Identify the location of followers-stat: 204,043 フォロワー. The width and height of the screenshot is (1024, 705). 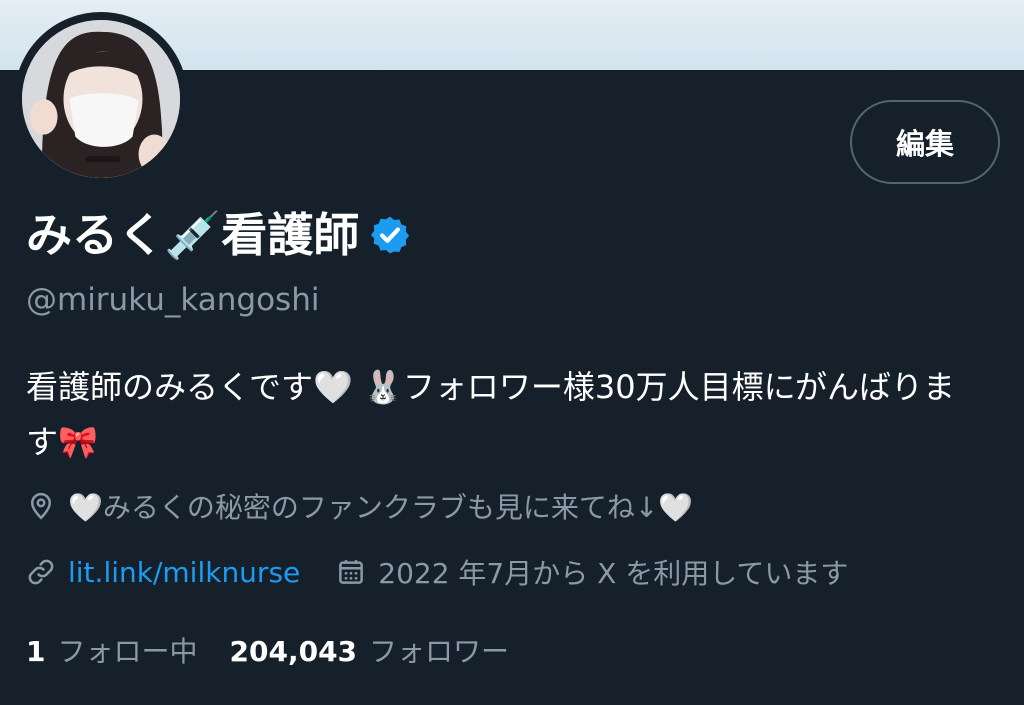
(370, 650).